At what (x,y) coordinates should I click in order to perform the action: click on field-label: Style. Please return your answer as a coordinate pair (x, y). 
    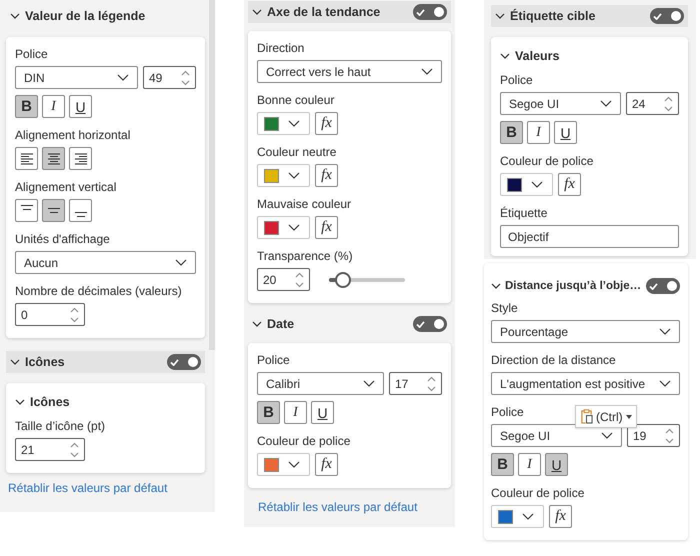
    Looking at the image, I should click on (504, 308).